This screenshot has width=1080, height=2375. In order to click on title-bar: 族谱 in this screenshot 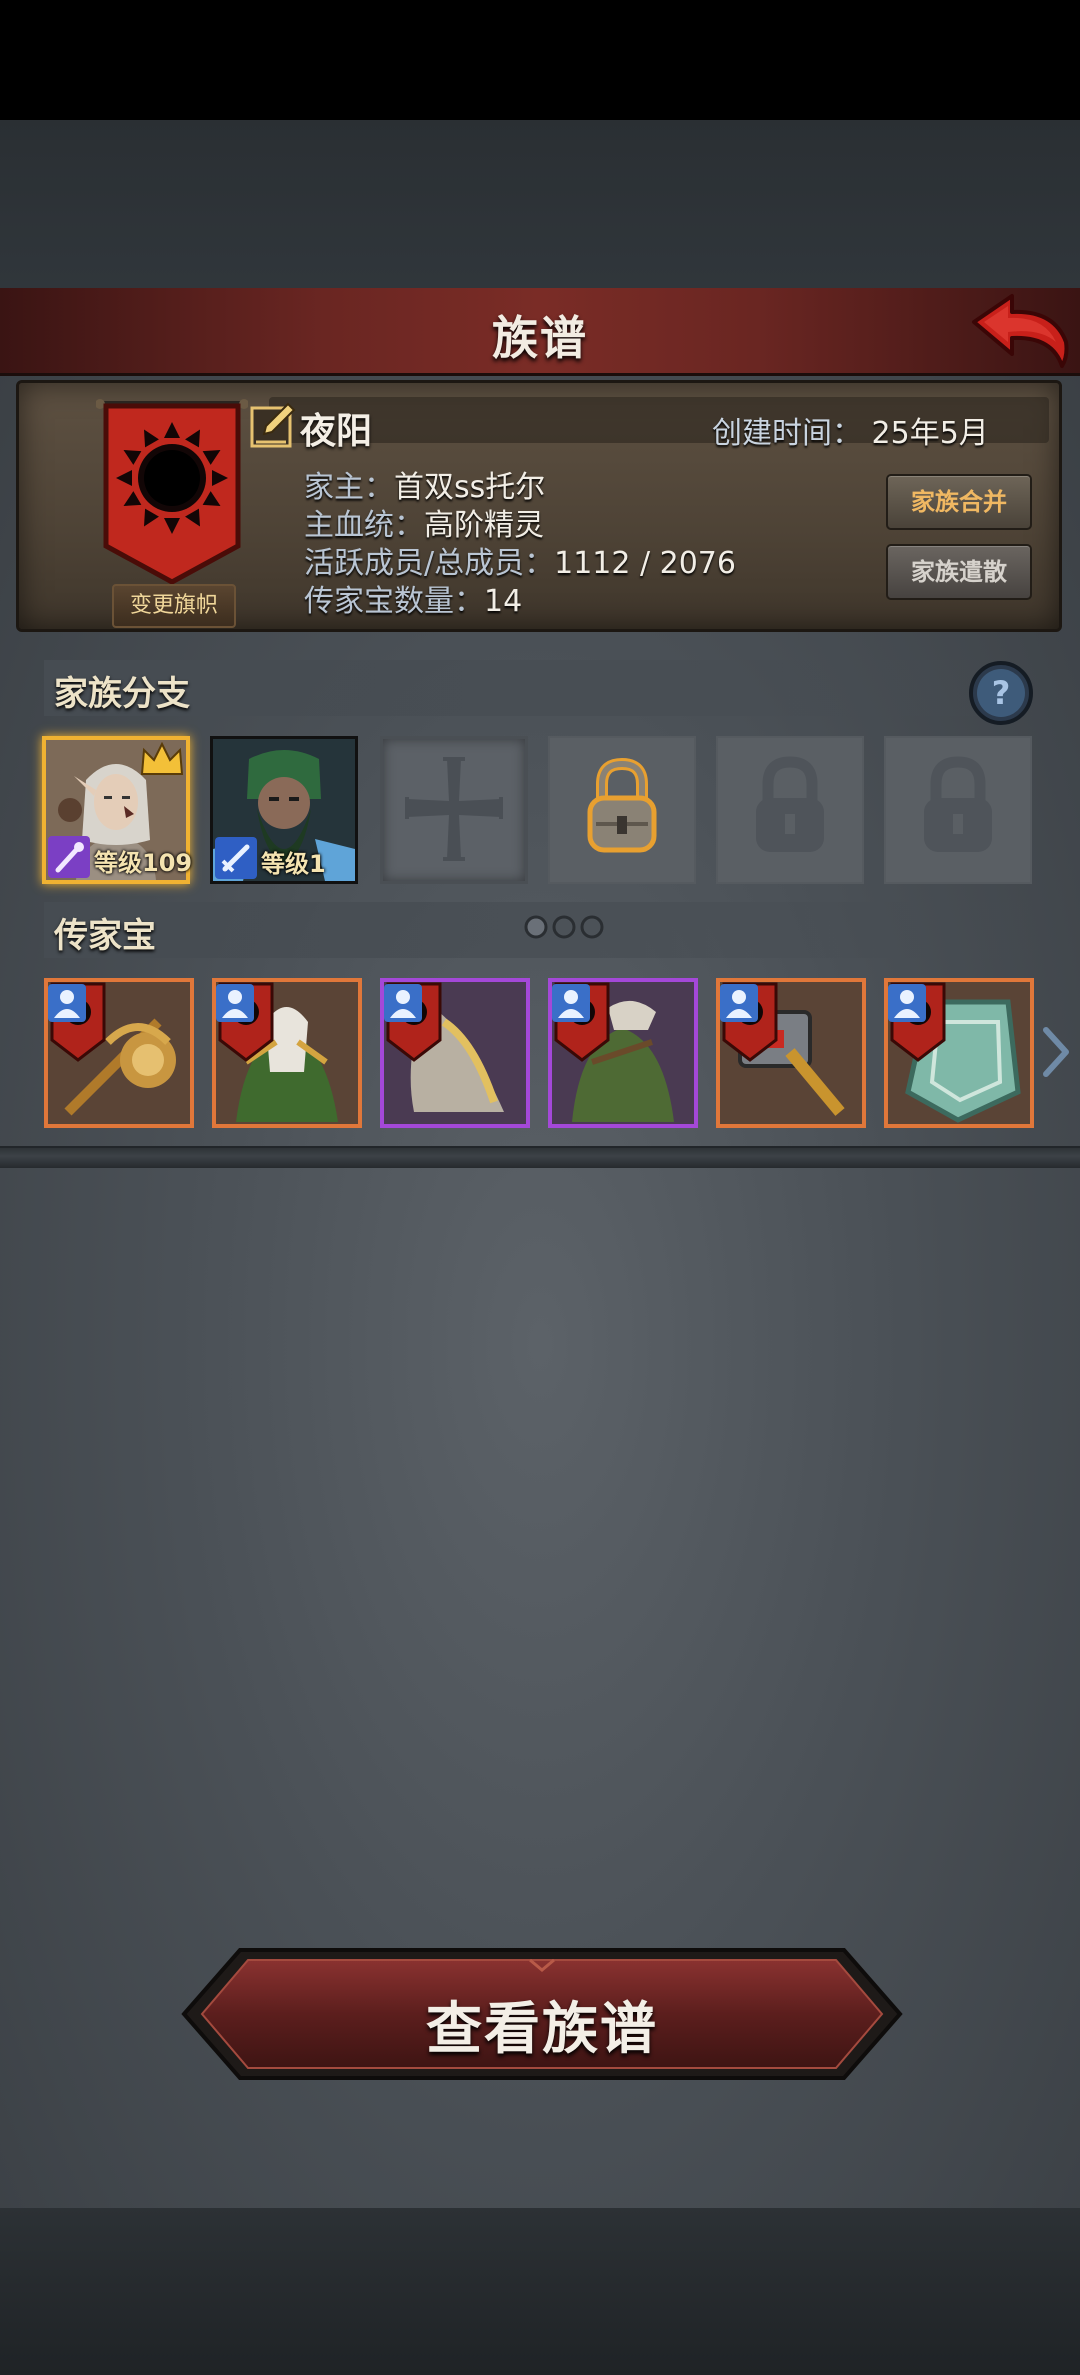, I will do `click(540, 332)`.